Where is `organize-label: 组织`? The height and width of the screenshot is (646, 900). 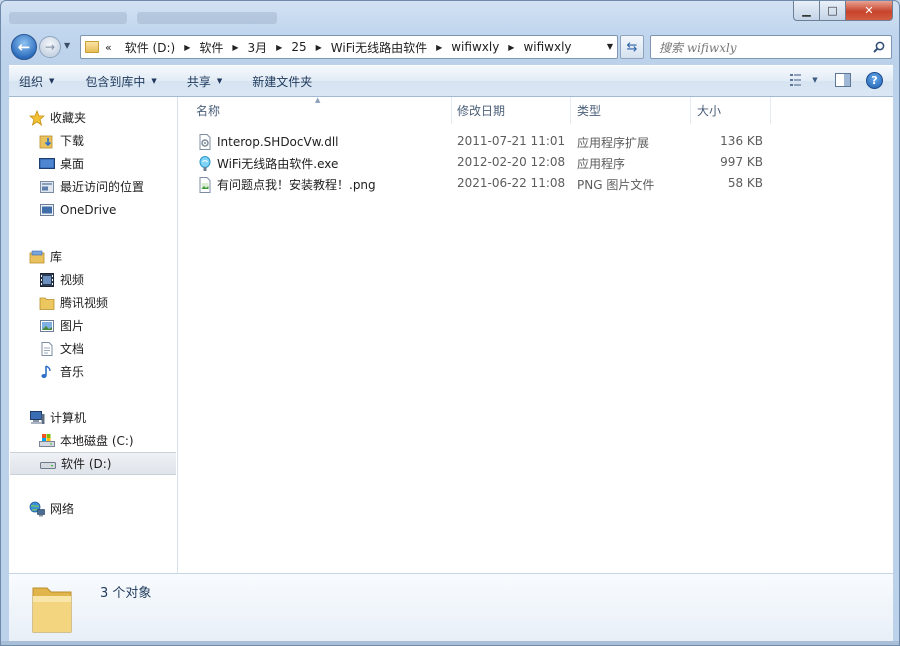 organize-label: 组织 is located at coordinates (31, 81).